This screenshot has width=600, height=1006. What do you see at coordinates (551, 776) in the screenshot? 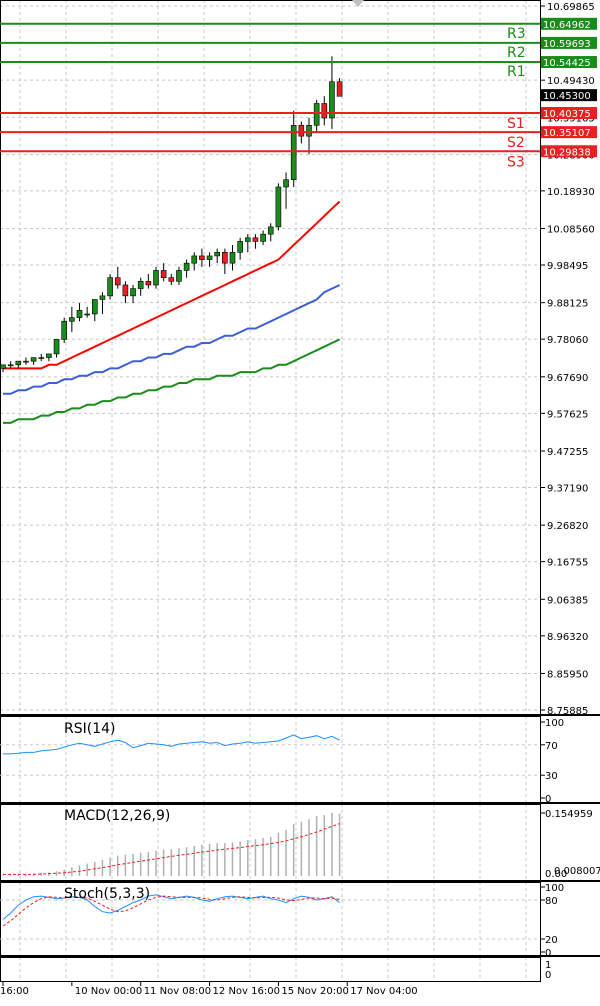
I see `rsi-tick-label: 30` at bounding box center [551, 776].